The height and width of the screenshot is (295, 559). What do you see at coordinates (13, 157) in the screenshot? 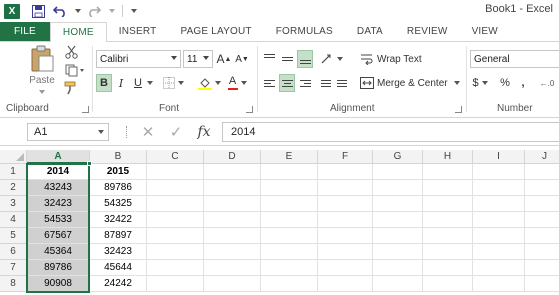
I see `select-all-button` at bounding box center [13, 157].